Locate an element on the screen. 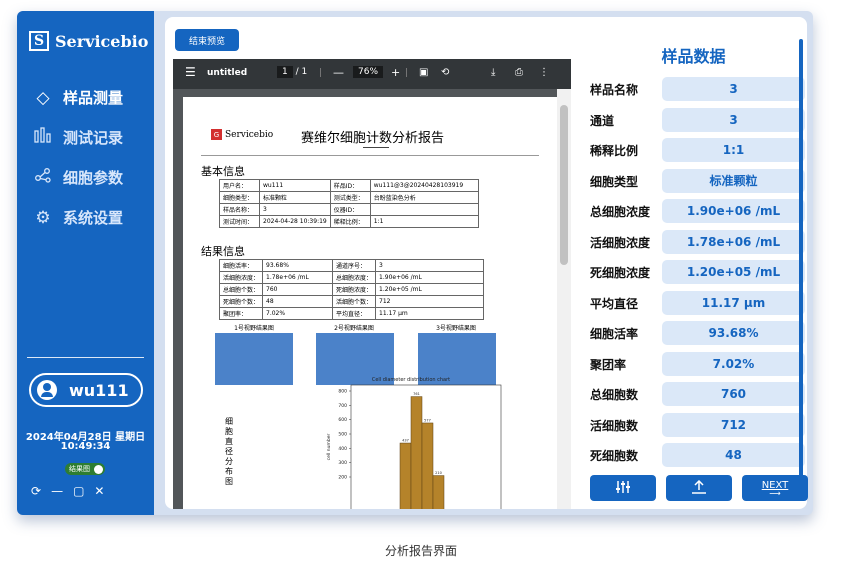 The width and height of the screenshot is (842, 568). page-total: / 1 is located at coordinates (301, 72).